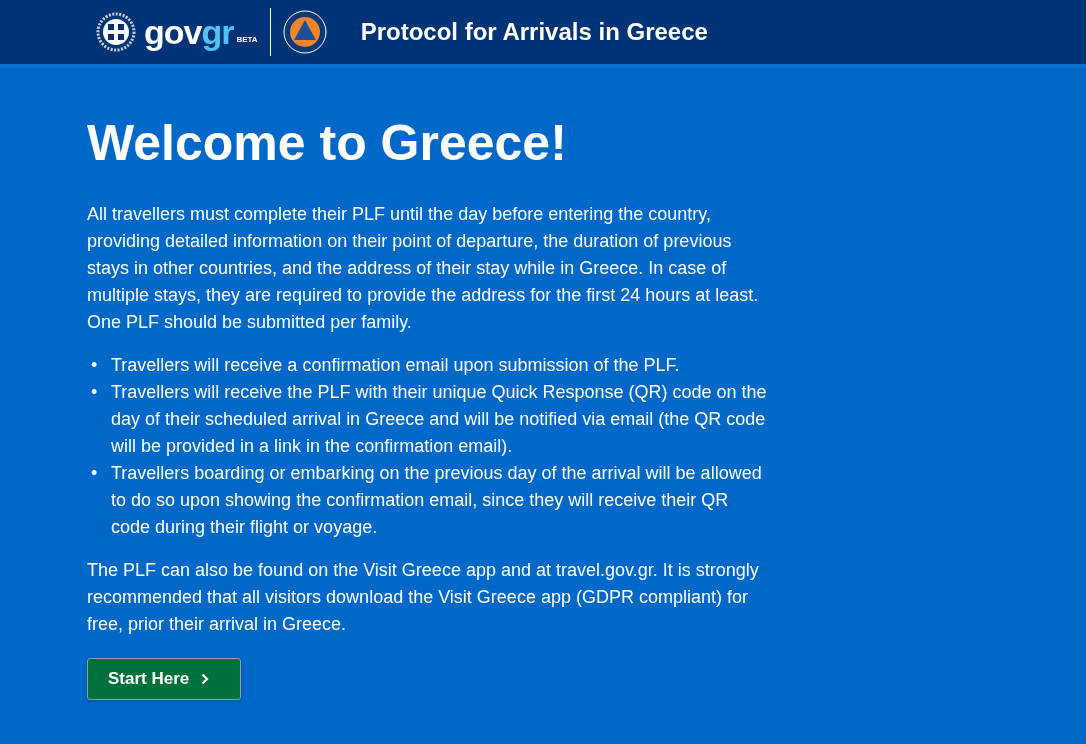  I want to click on govgr-logo: govgr, so click(189, 32).